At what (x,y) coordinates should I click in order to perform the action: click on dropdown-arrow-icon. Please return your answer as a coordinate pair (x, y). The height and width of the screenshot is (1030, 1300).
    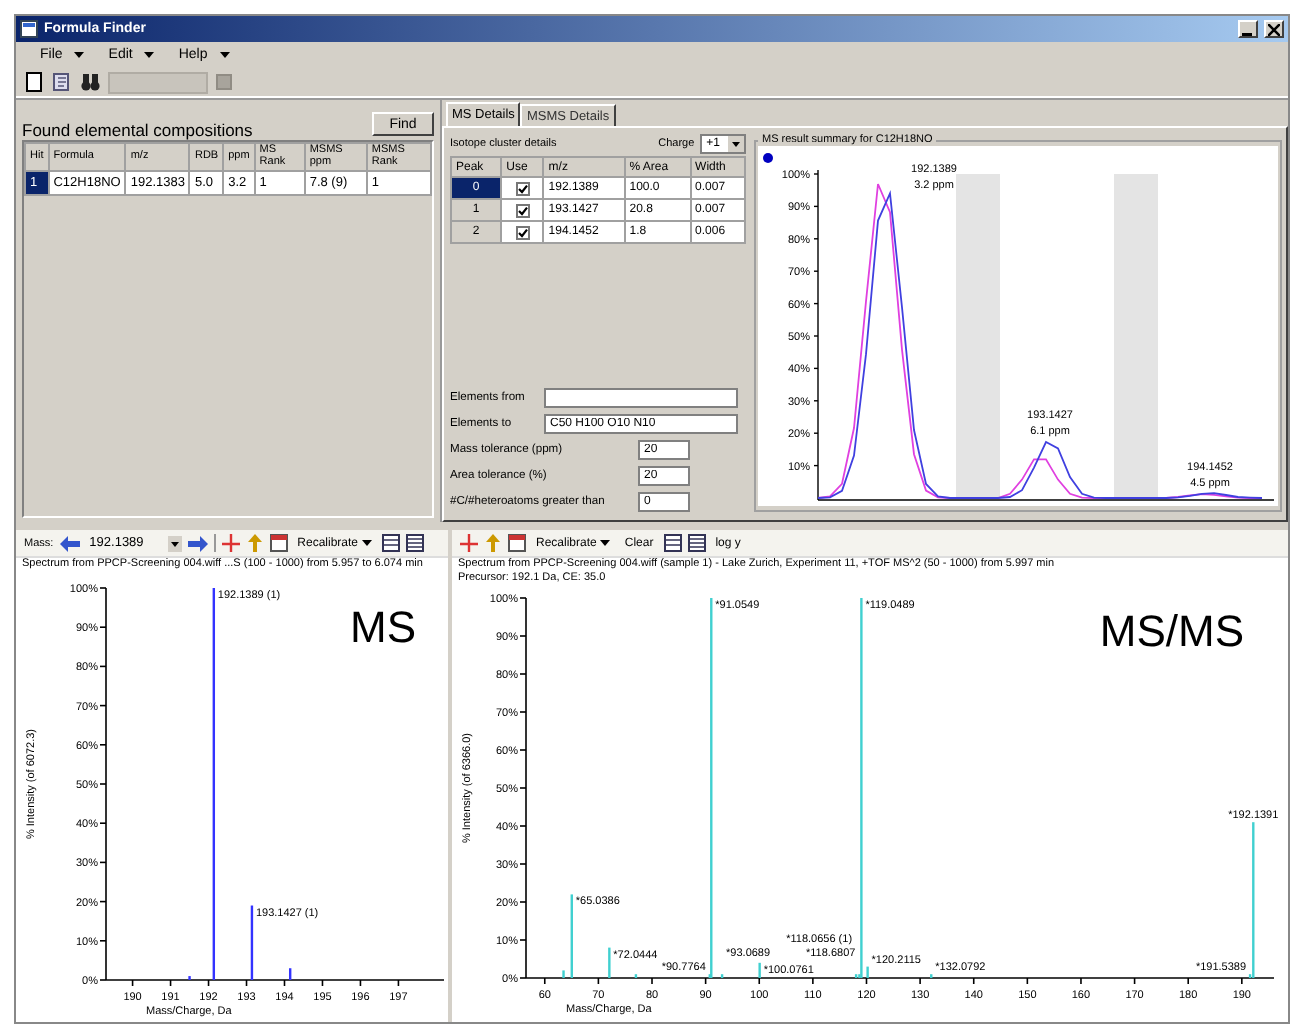
    Looking at the image, I should click on (736, 144).